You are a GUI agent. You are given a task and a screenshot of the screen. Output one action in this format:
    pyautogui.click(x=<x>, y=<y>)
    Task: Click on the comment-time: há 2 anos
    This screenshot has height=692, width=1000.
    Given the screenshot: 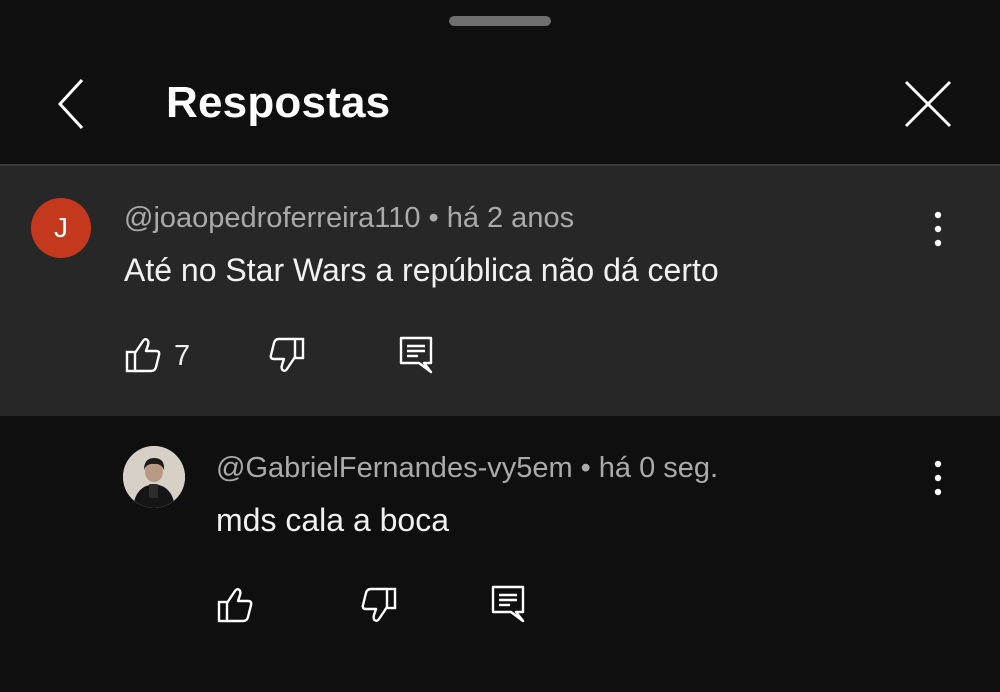 What is the action you would take?
    pyautogui.click(x=510, y=218)
    